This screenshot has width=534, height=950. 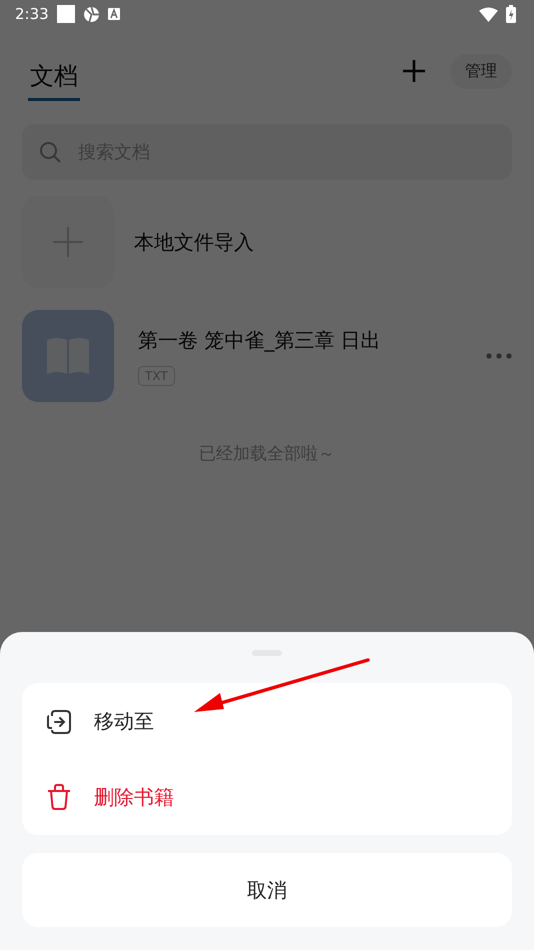 I want to click on open-book-icon, so click(x=68, y=356).